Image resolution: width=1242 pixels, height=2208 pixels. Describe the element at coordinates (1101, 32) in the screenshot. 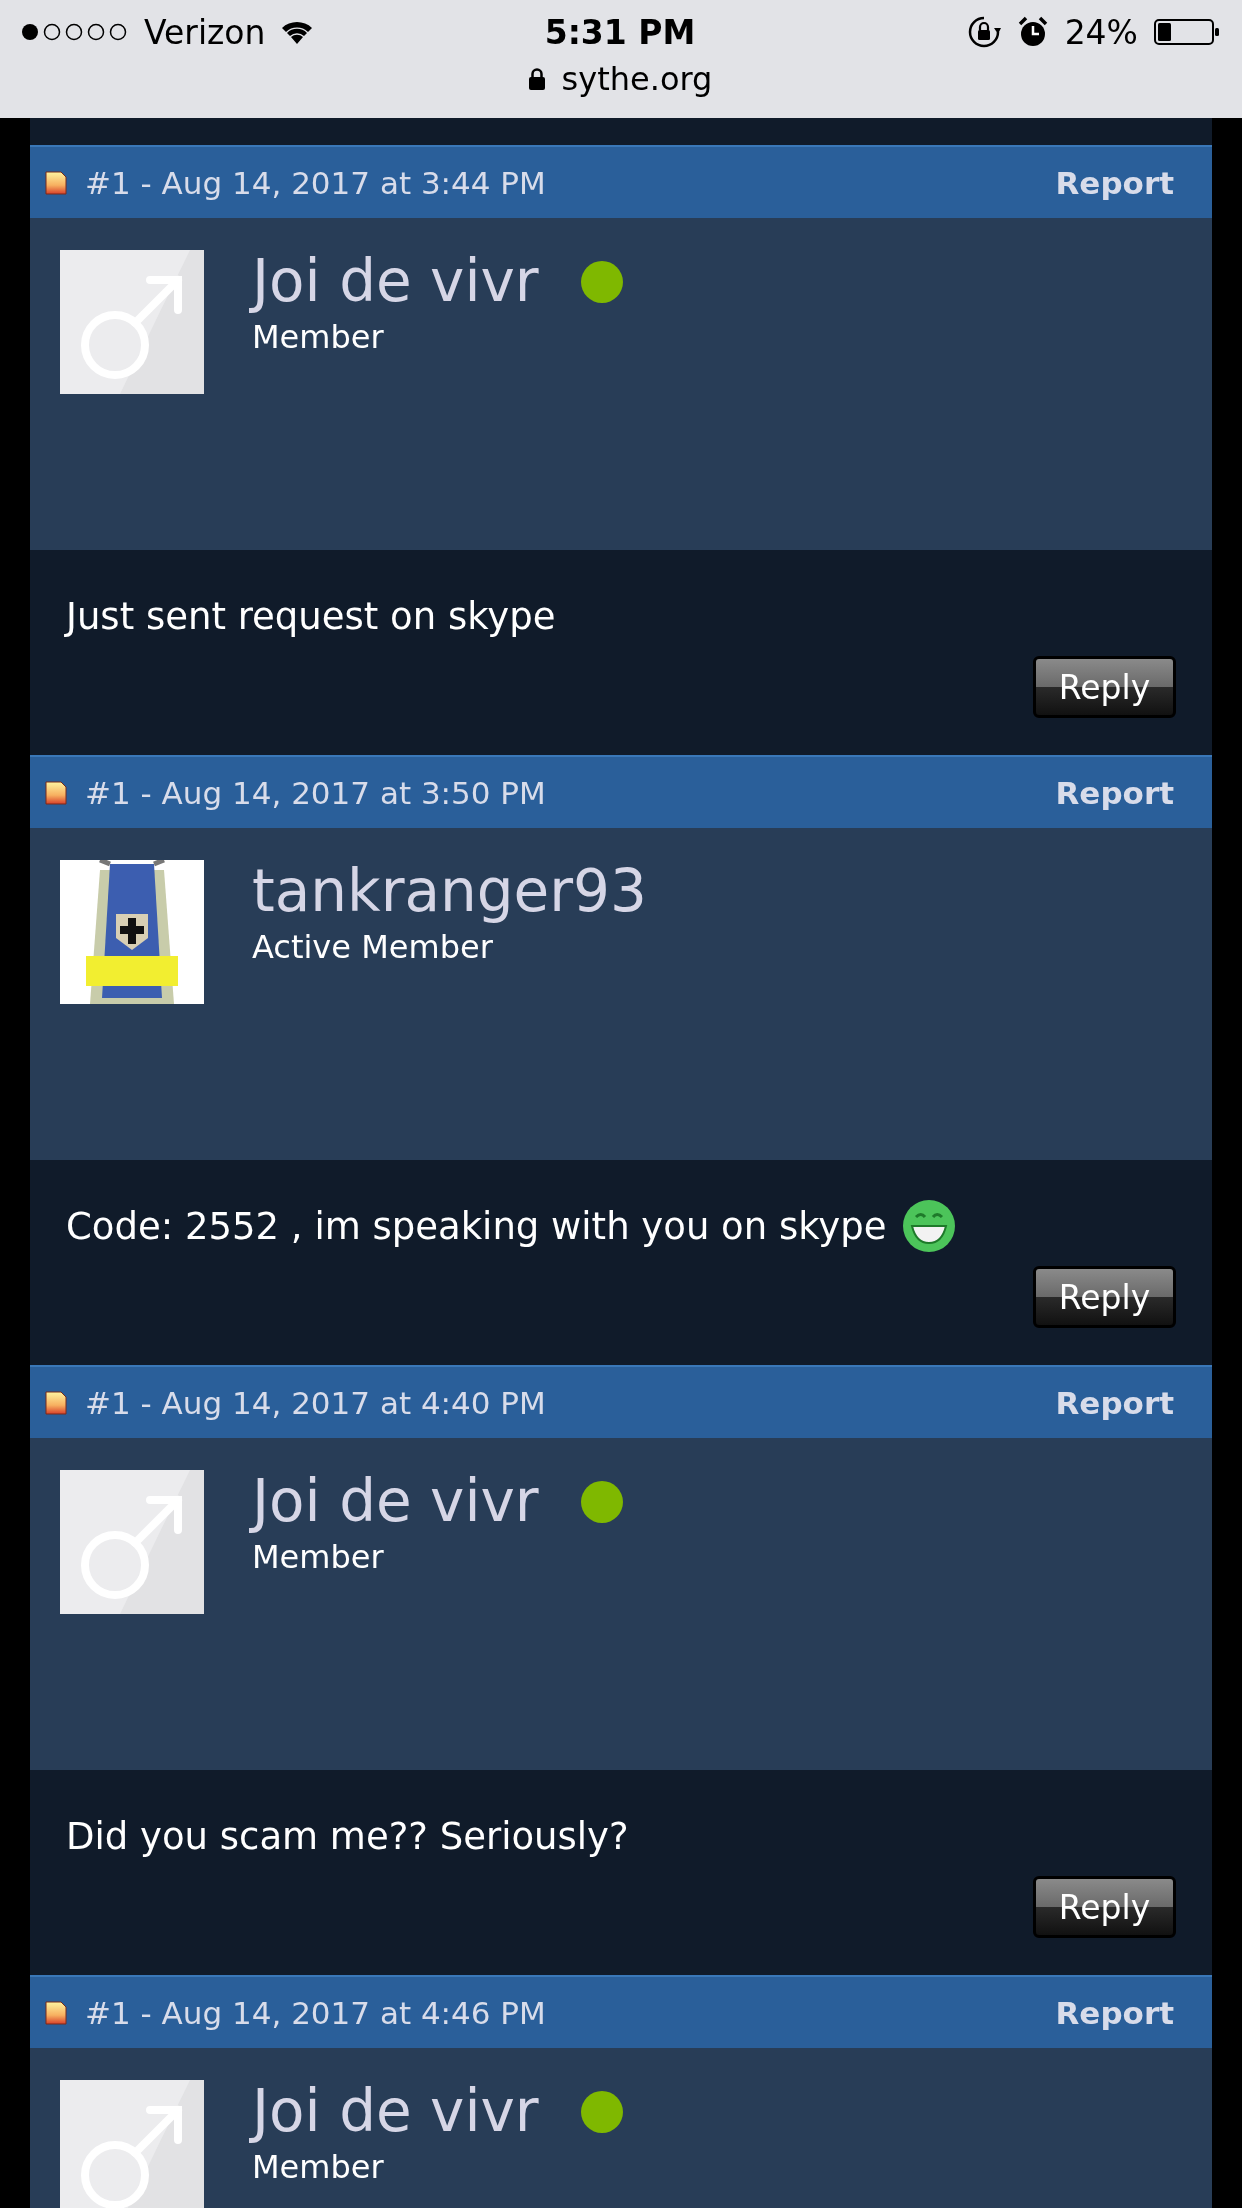

I see `battery-percent: 24%` at that location.